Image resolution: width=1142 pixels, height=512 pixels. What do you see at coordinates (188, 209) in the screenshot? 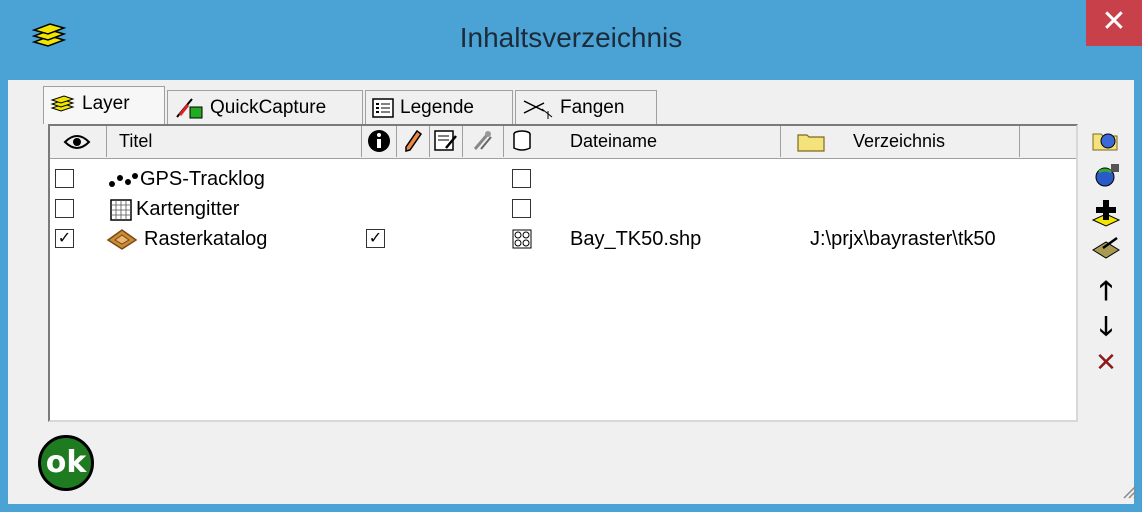
I see `layer-title: Kartengitter` at bounding box center [188, 209].